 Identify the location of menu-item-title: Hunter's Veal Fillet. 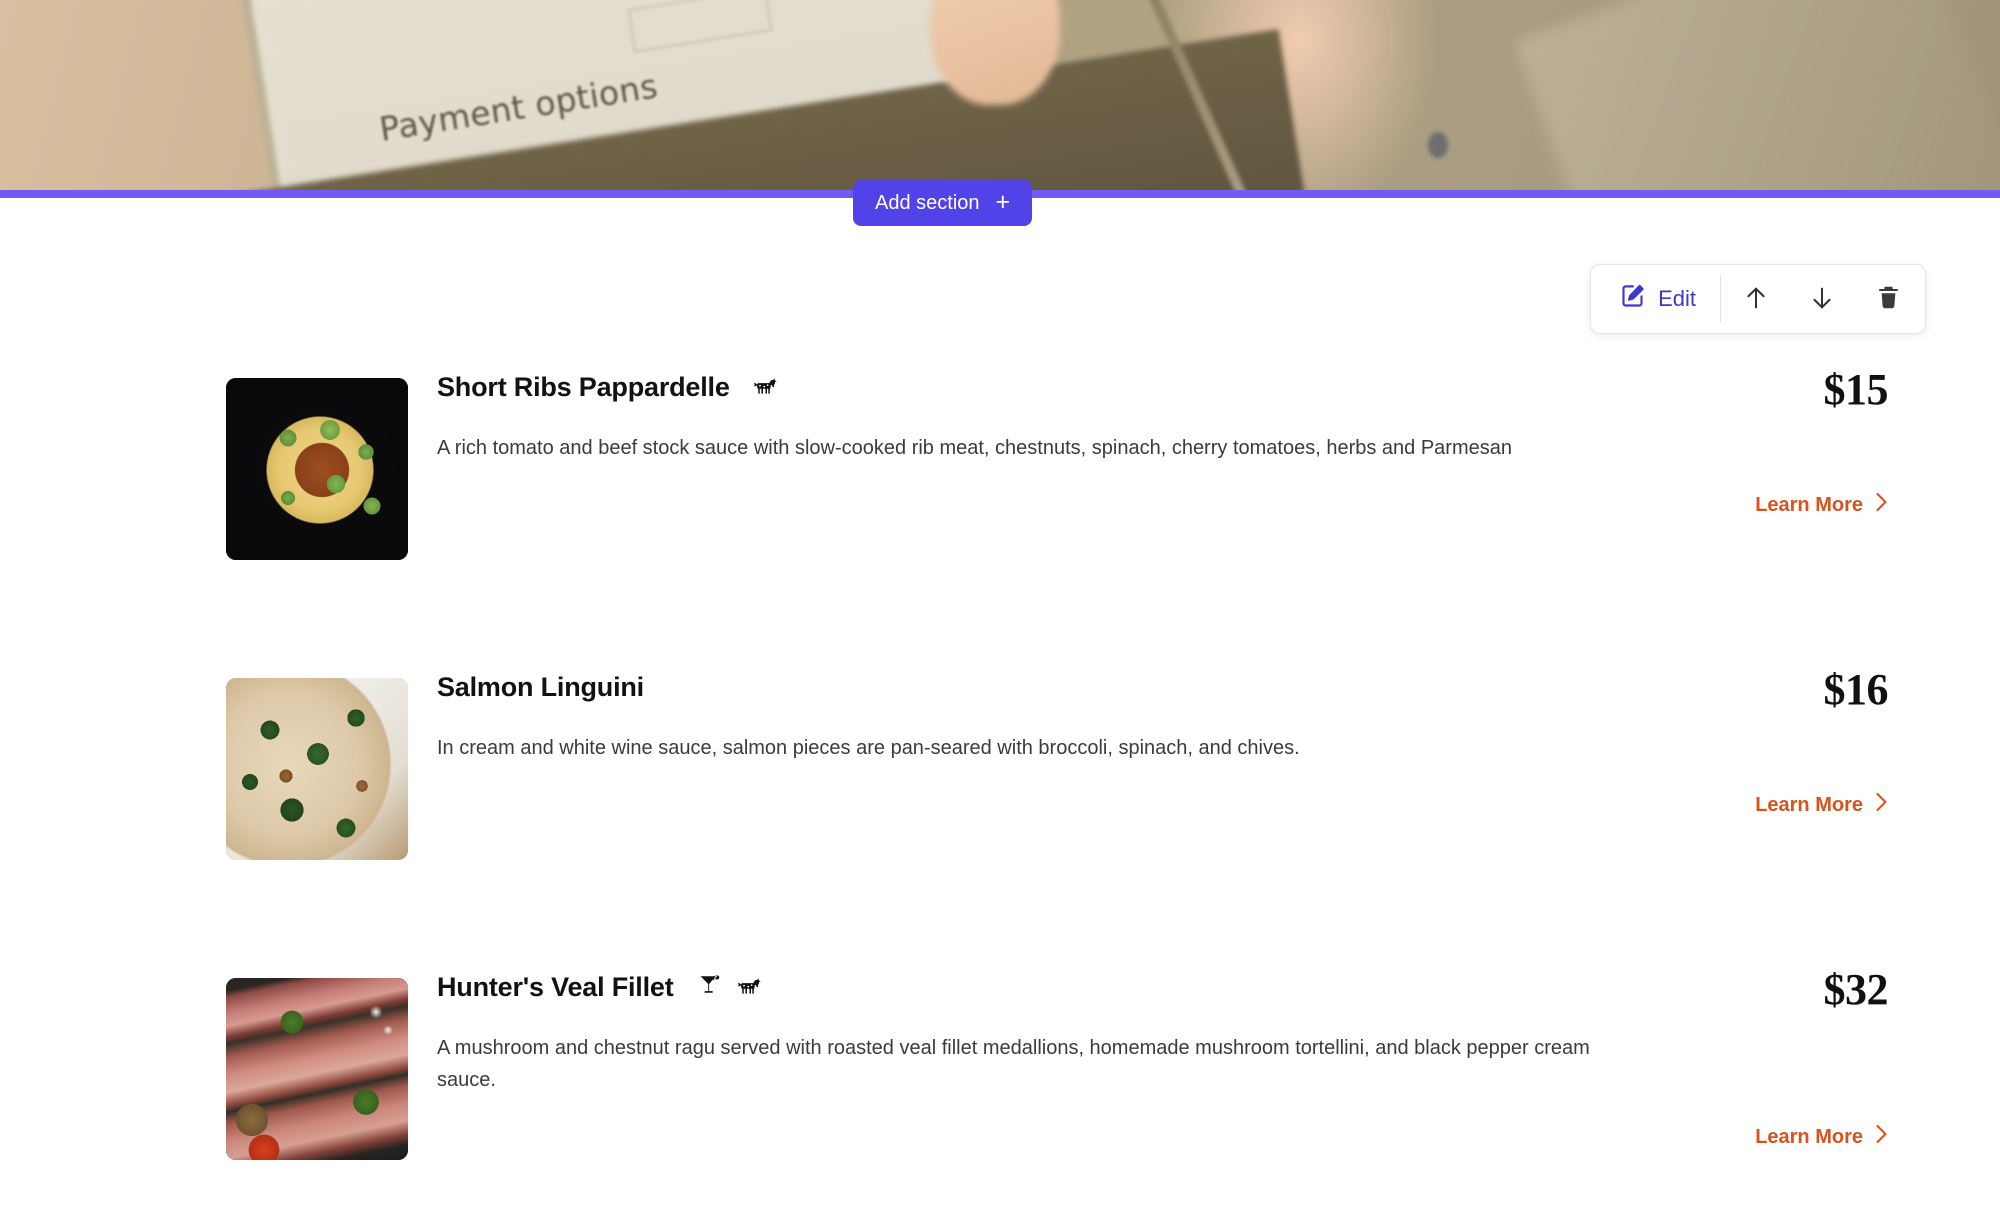
(555, 987).